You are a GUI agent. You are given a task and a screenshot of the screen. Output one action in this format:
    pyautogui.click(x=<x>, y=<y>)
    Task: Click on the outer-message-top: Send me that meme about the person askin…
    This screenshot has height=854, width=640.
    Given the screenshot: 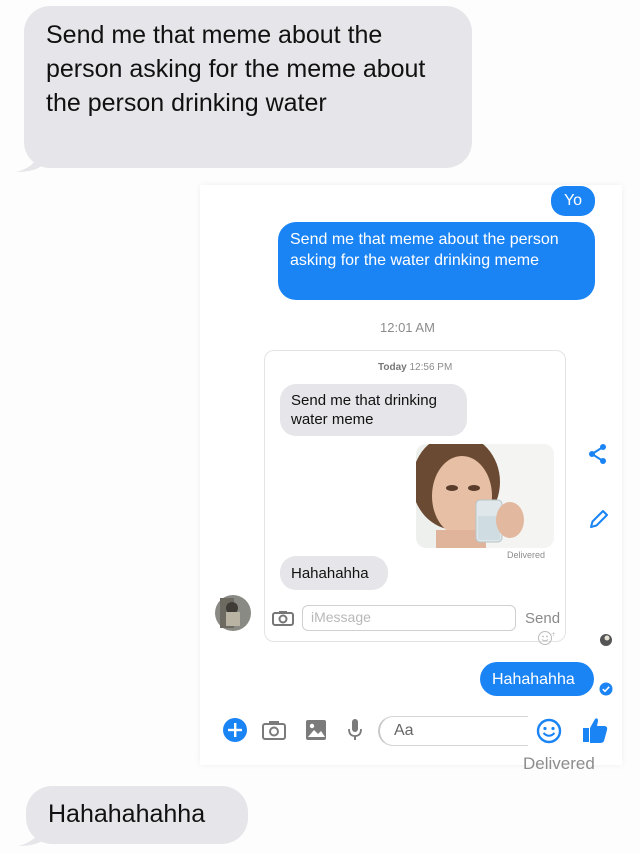 What is the action you would take?
    pyautogui.click(x=248, y=87)
    